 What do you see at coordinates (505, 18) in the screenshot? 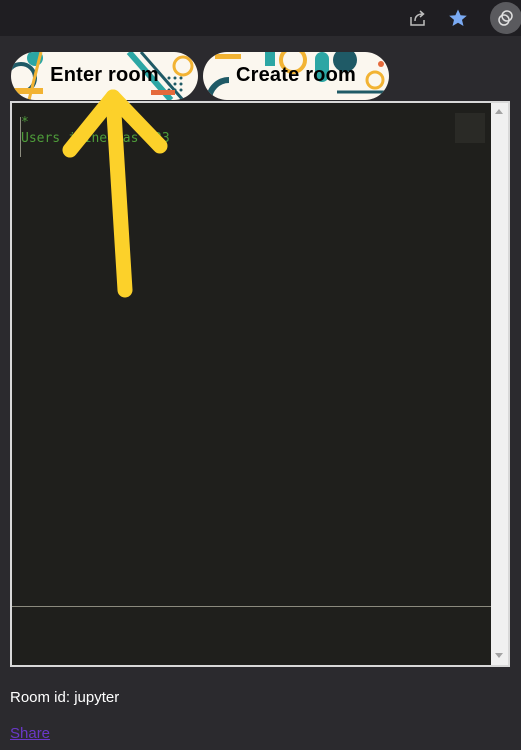
I see `profile-avatar-icon` at bounding box center [505, 18].